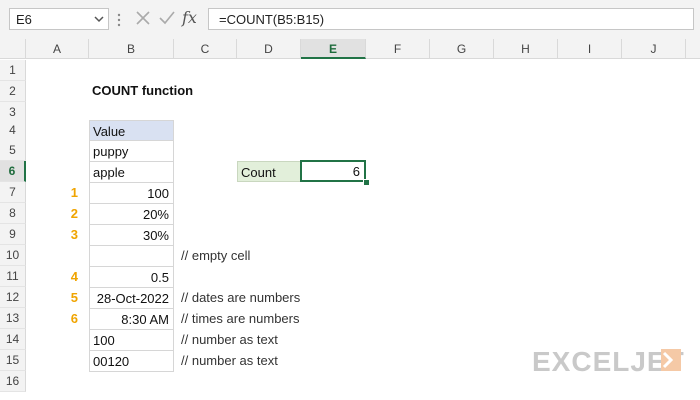 This screenshot has height=400, width=700. I want to click on value-cell: 30%, so click(131, 235).